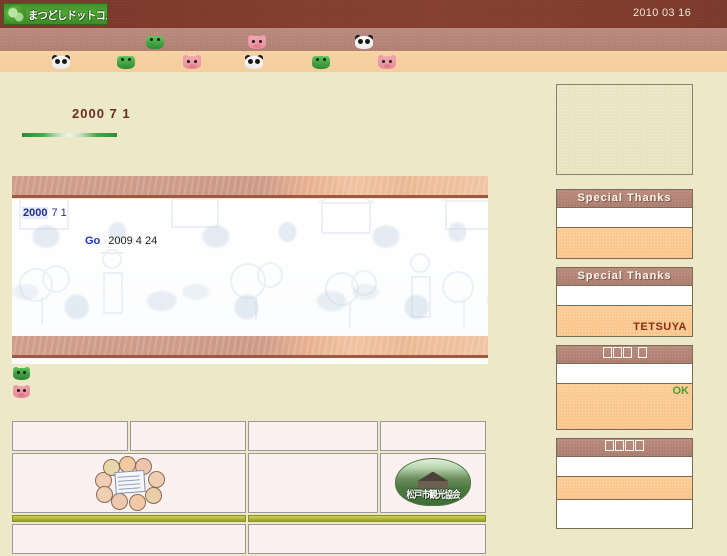 The height and width of the screenshot is (556, 727). I want to click on special-thanks-1: Special Thanks, so click(624, 224).